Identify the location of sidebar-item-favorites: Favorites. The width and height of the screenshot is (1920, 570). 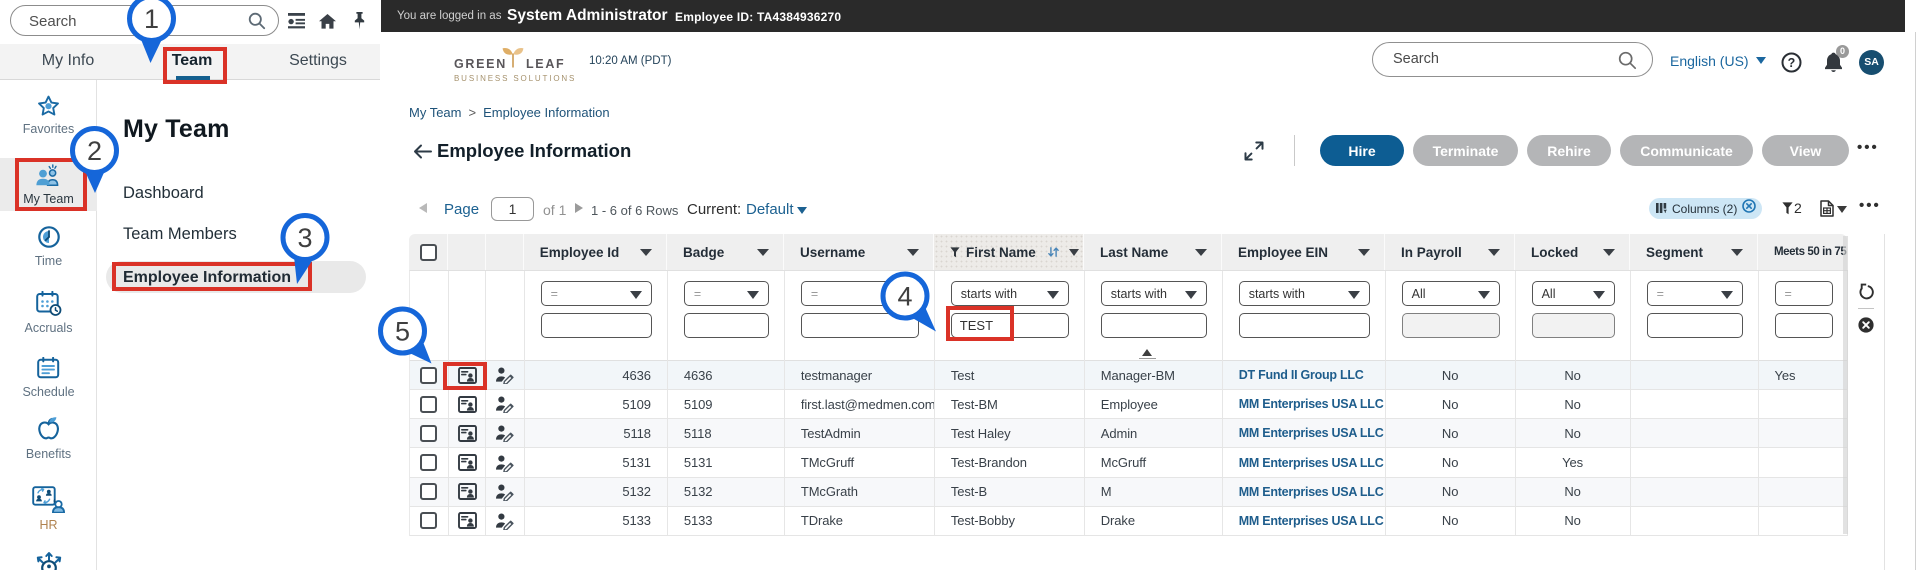
(48, 115).